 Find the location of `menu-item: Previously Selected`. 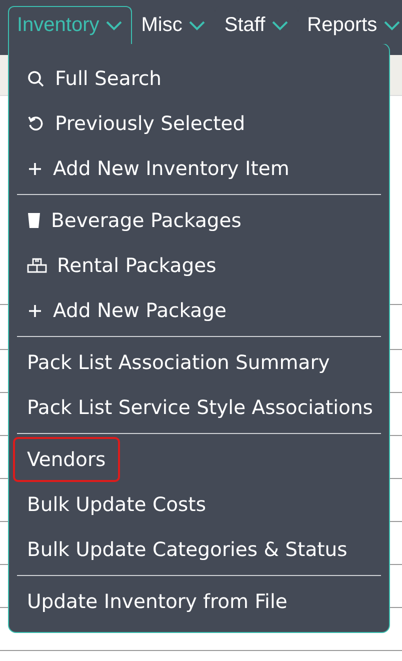

menu-item: Previously Selected is located at coordinates (136, 123).